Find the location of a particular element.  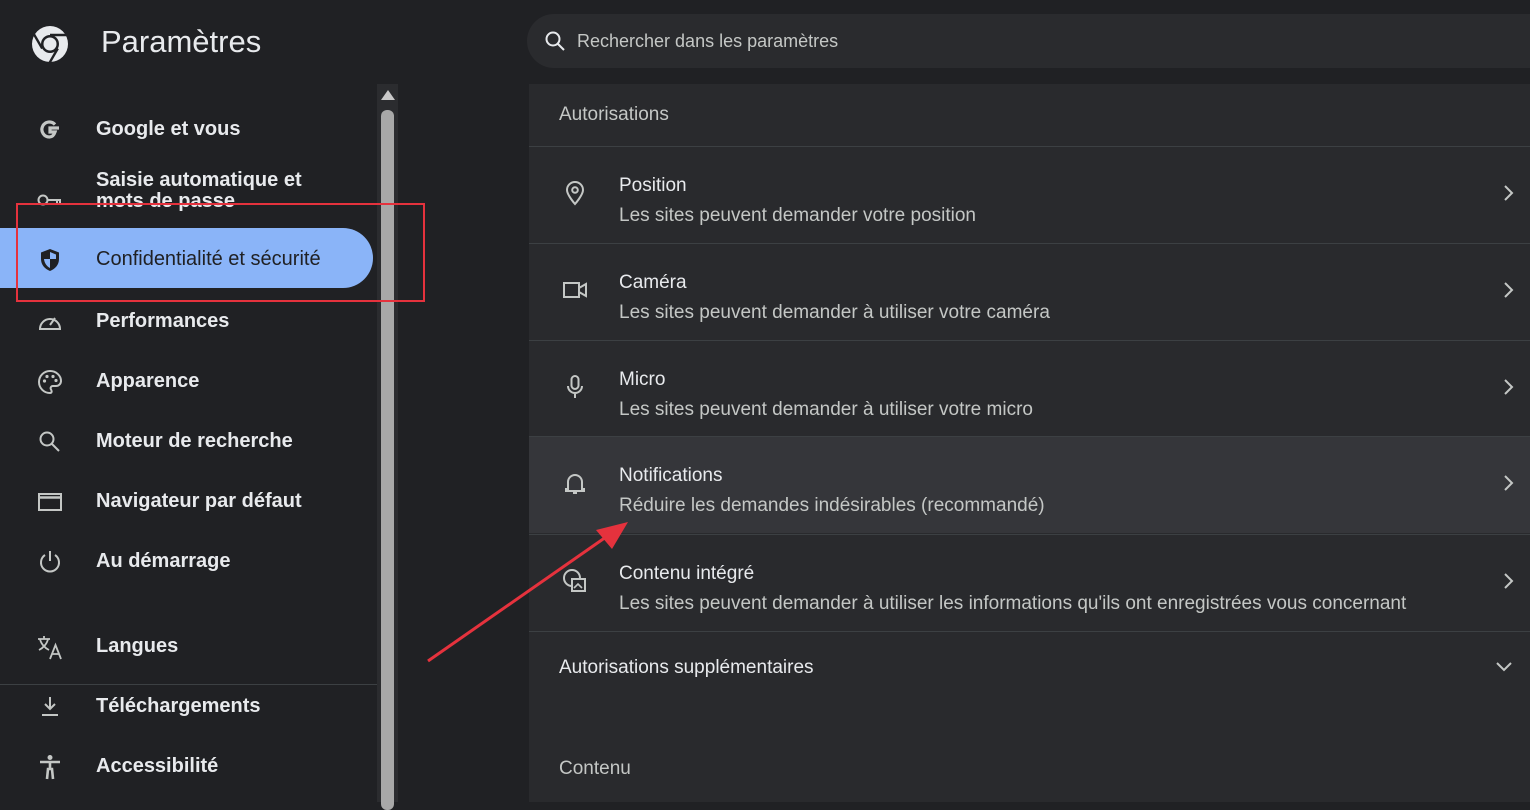

section-title-permissions: Autorisations is located at coordinates (614, 114).